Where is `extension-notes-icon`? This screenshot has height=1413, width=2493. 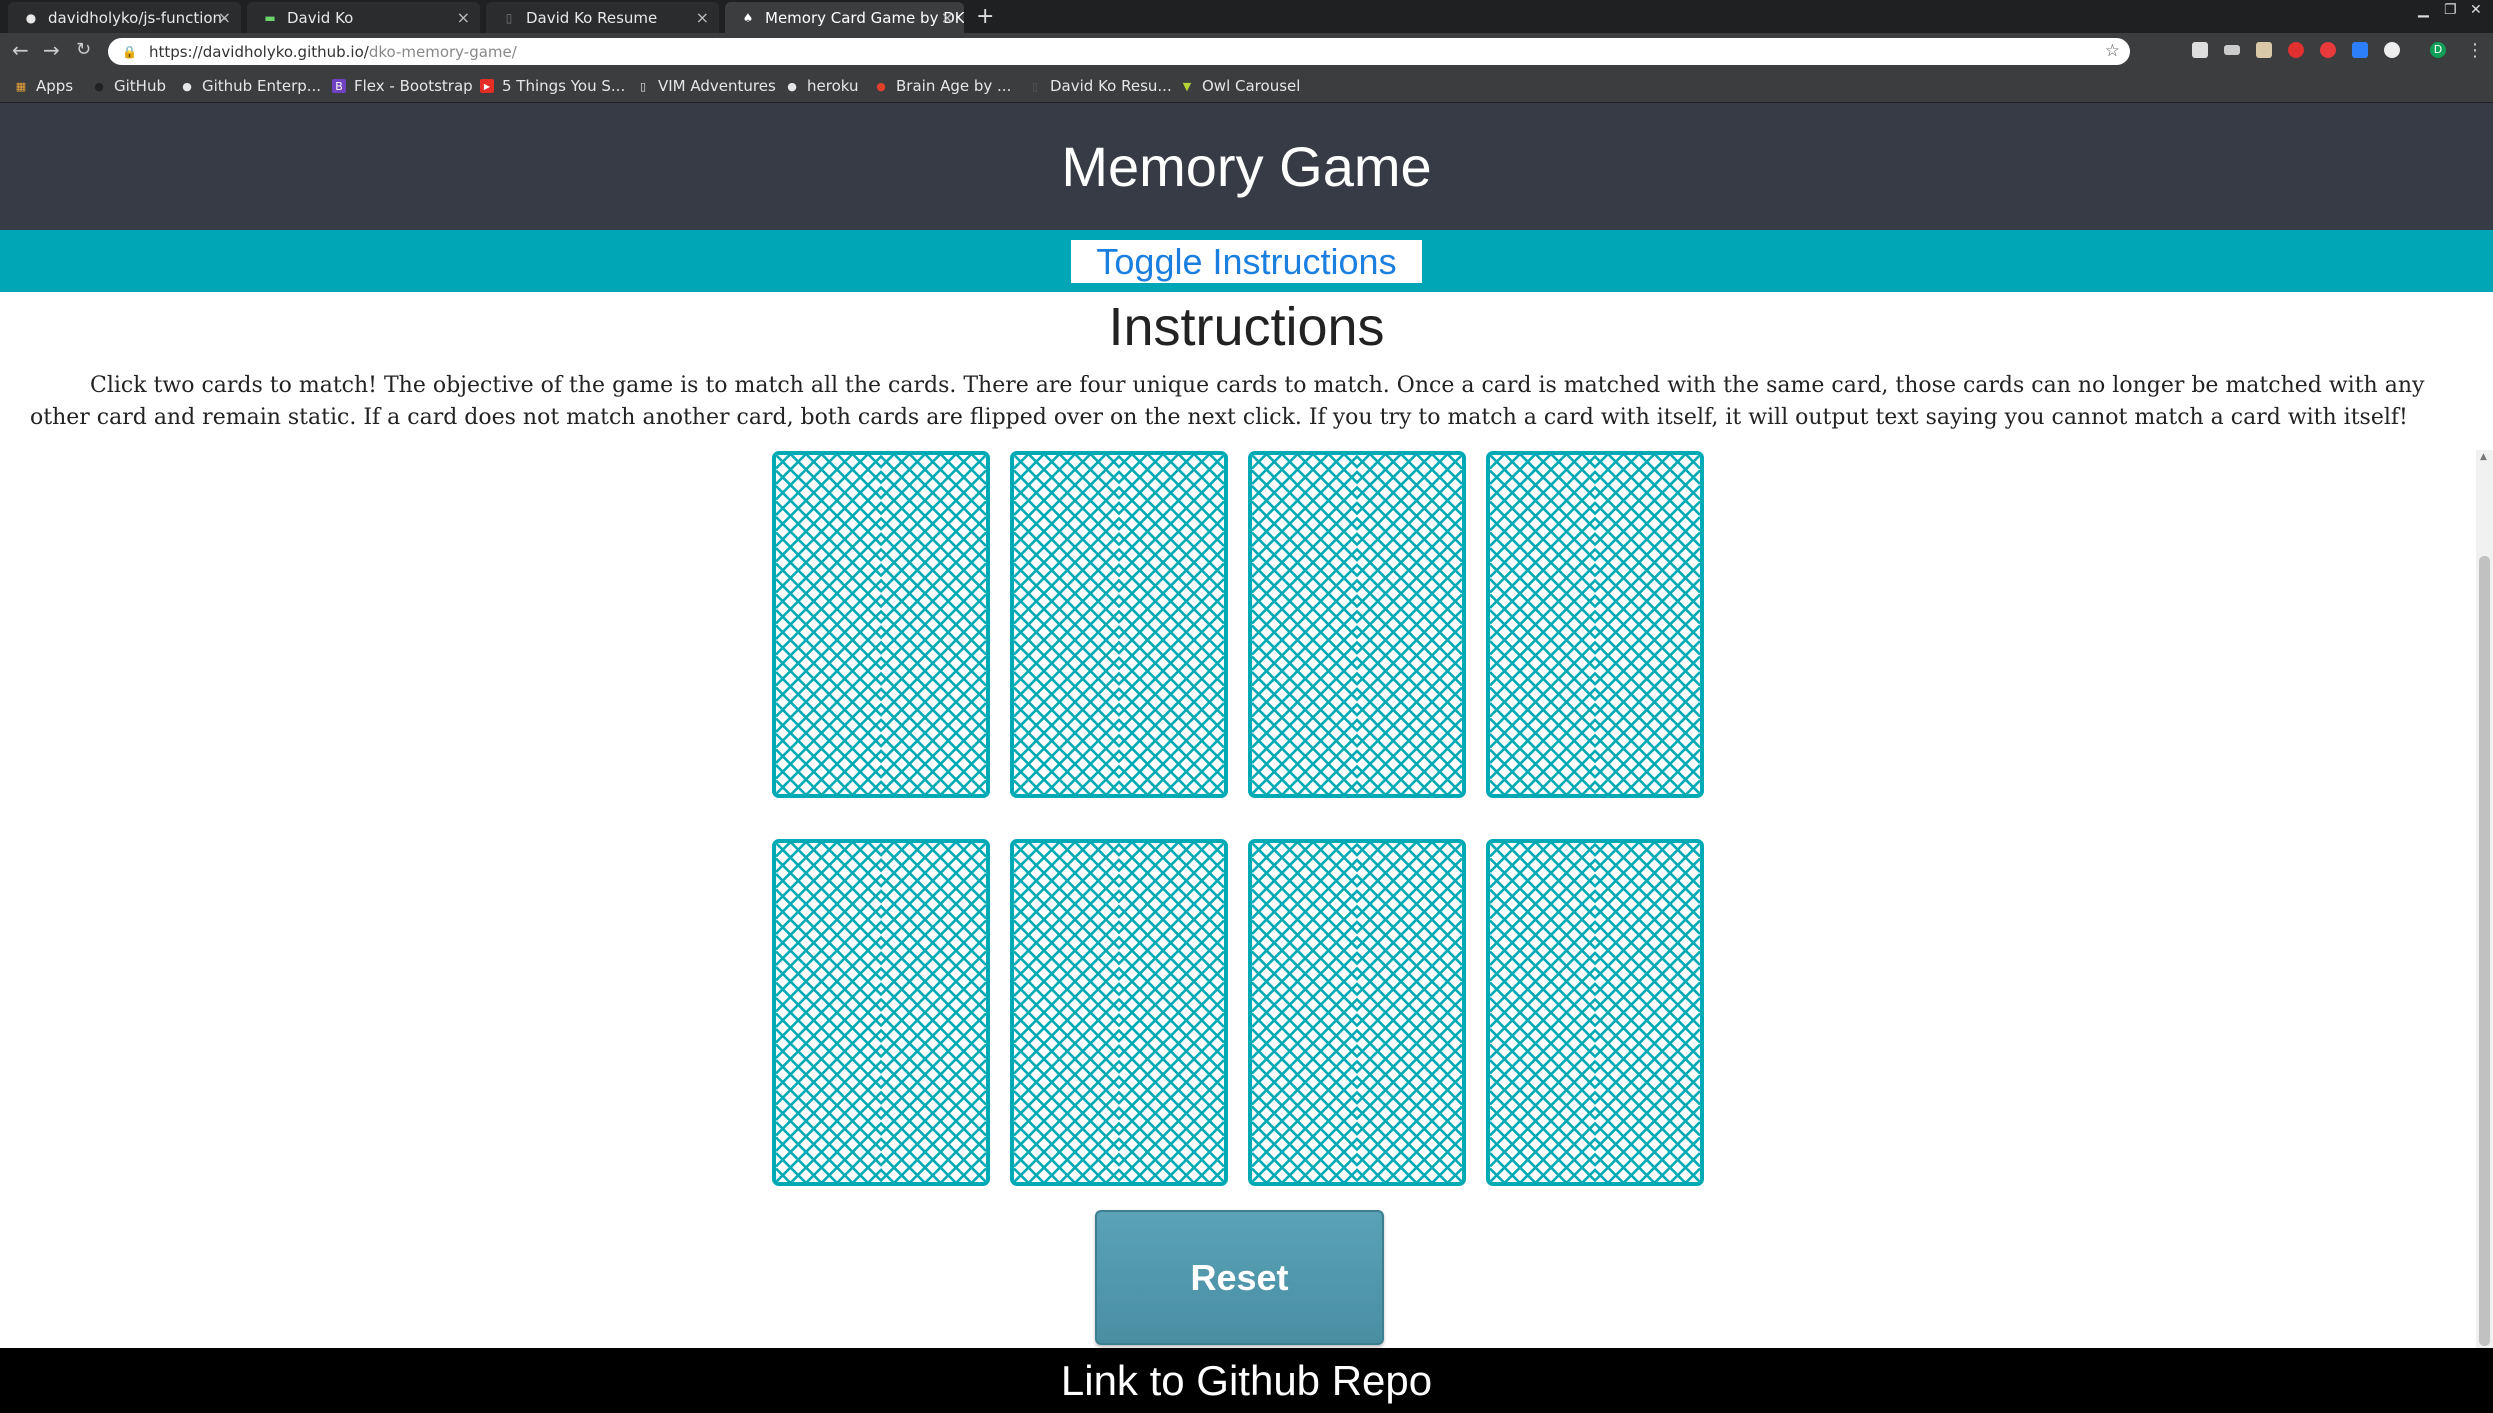
extension-notes-icon is located at coordinates (2264, 50).